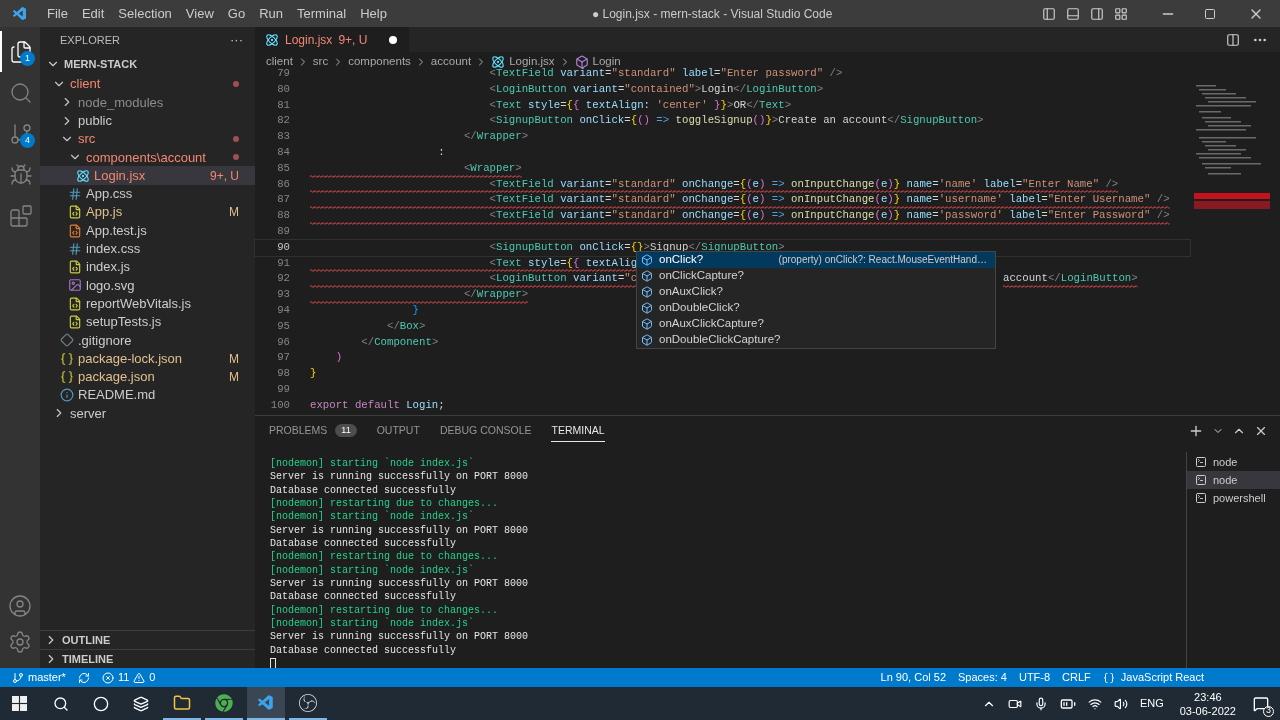  What do you see at coordinates (147, 322) in the screenshot?
I see `file-row: setupTests.js` at bounding box center [147, 322].